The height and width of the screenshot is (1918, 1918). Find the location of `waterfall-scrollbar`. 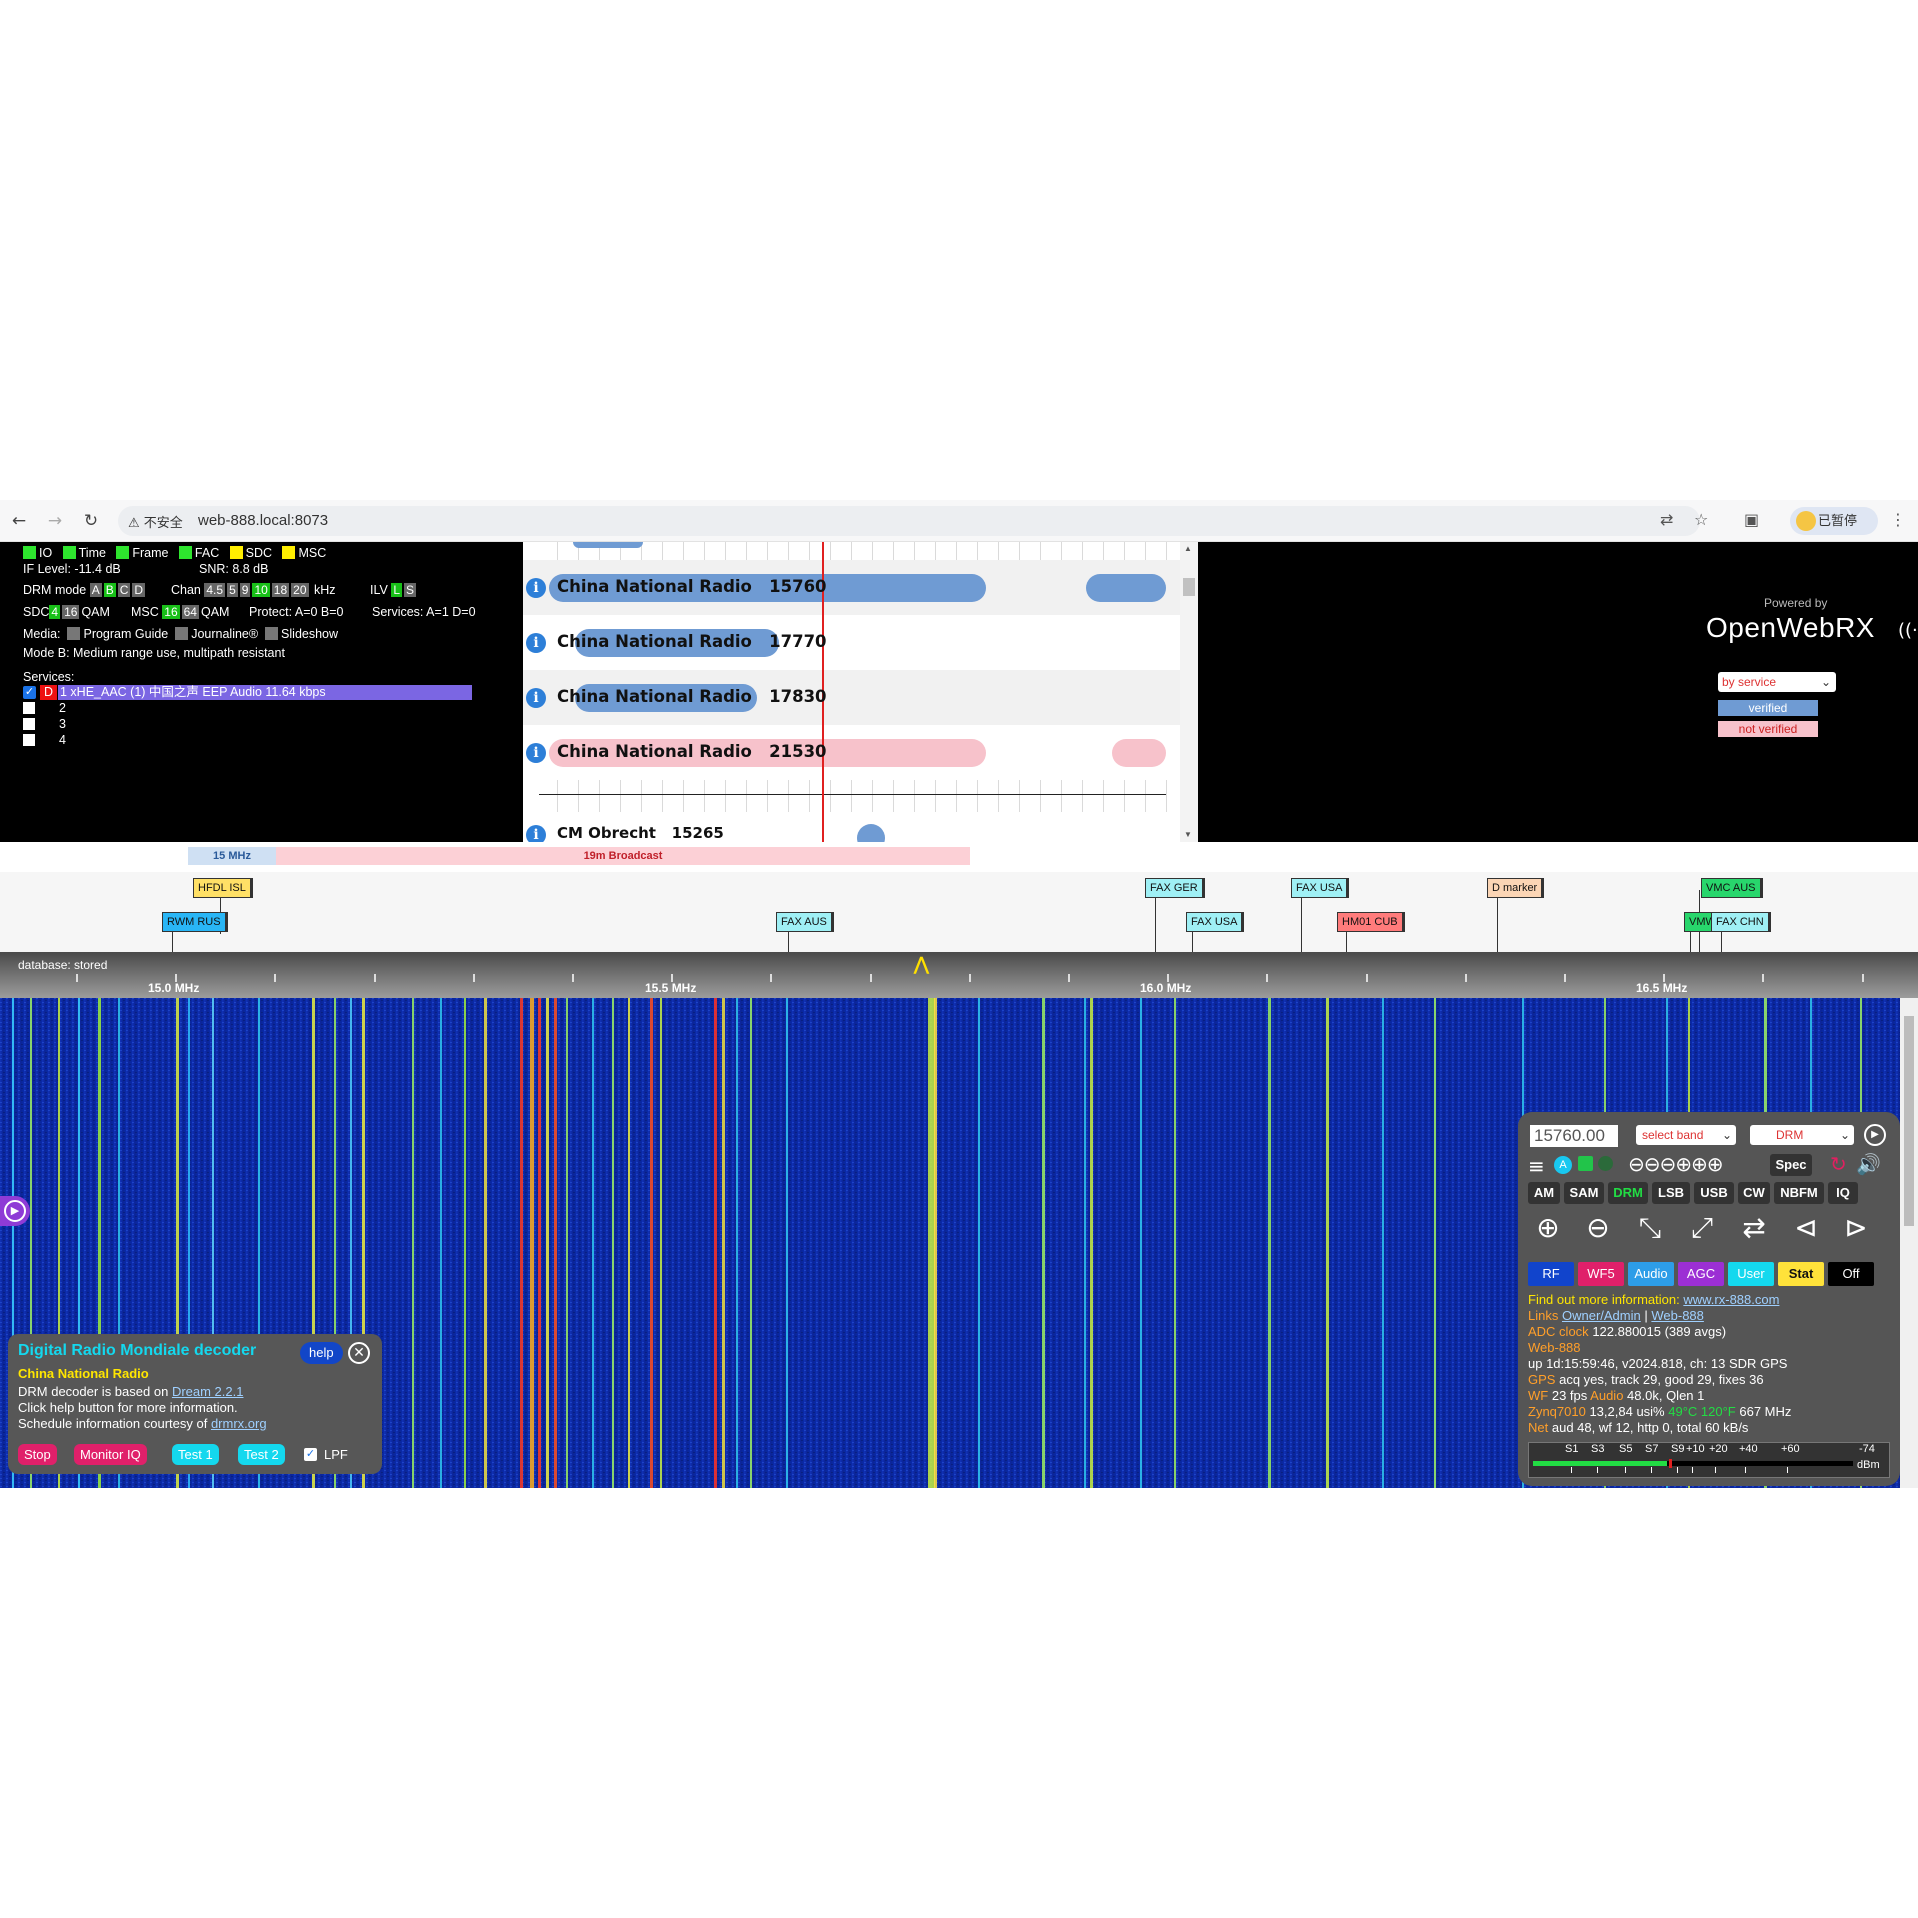

waterfall-scrollbar is located at coordinates (1909, 1243).